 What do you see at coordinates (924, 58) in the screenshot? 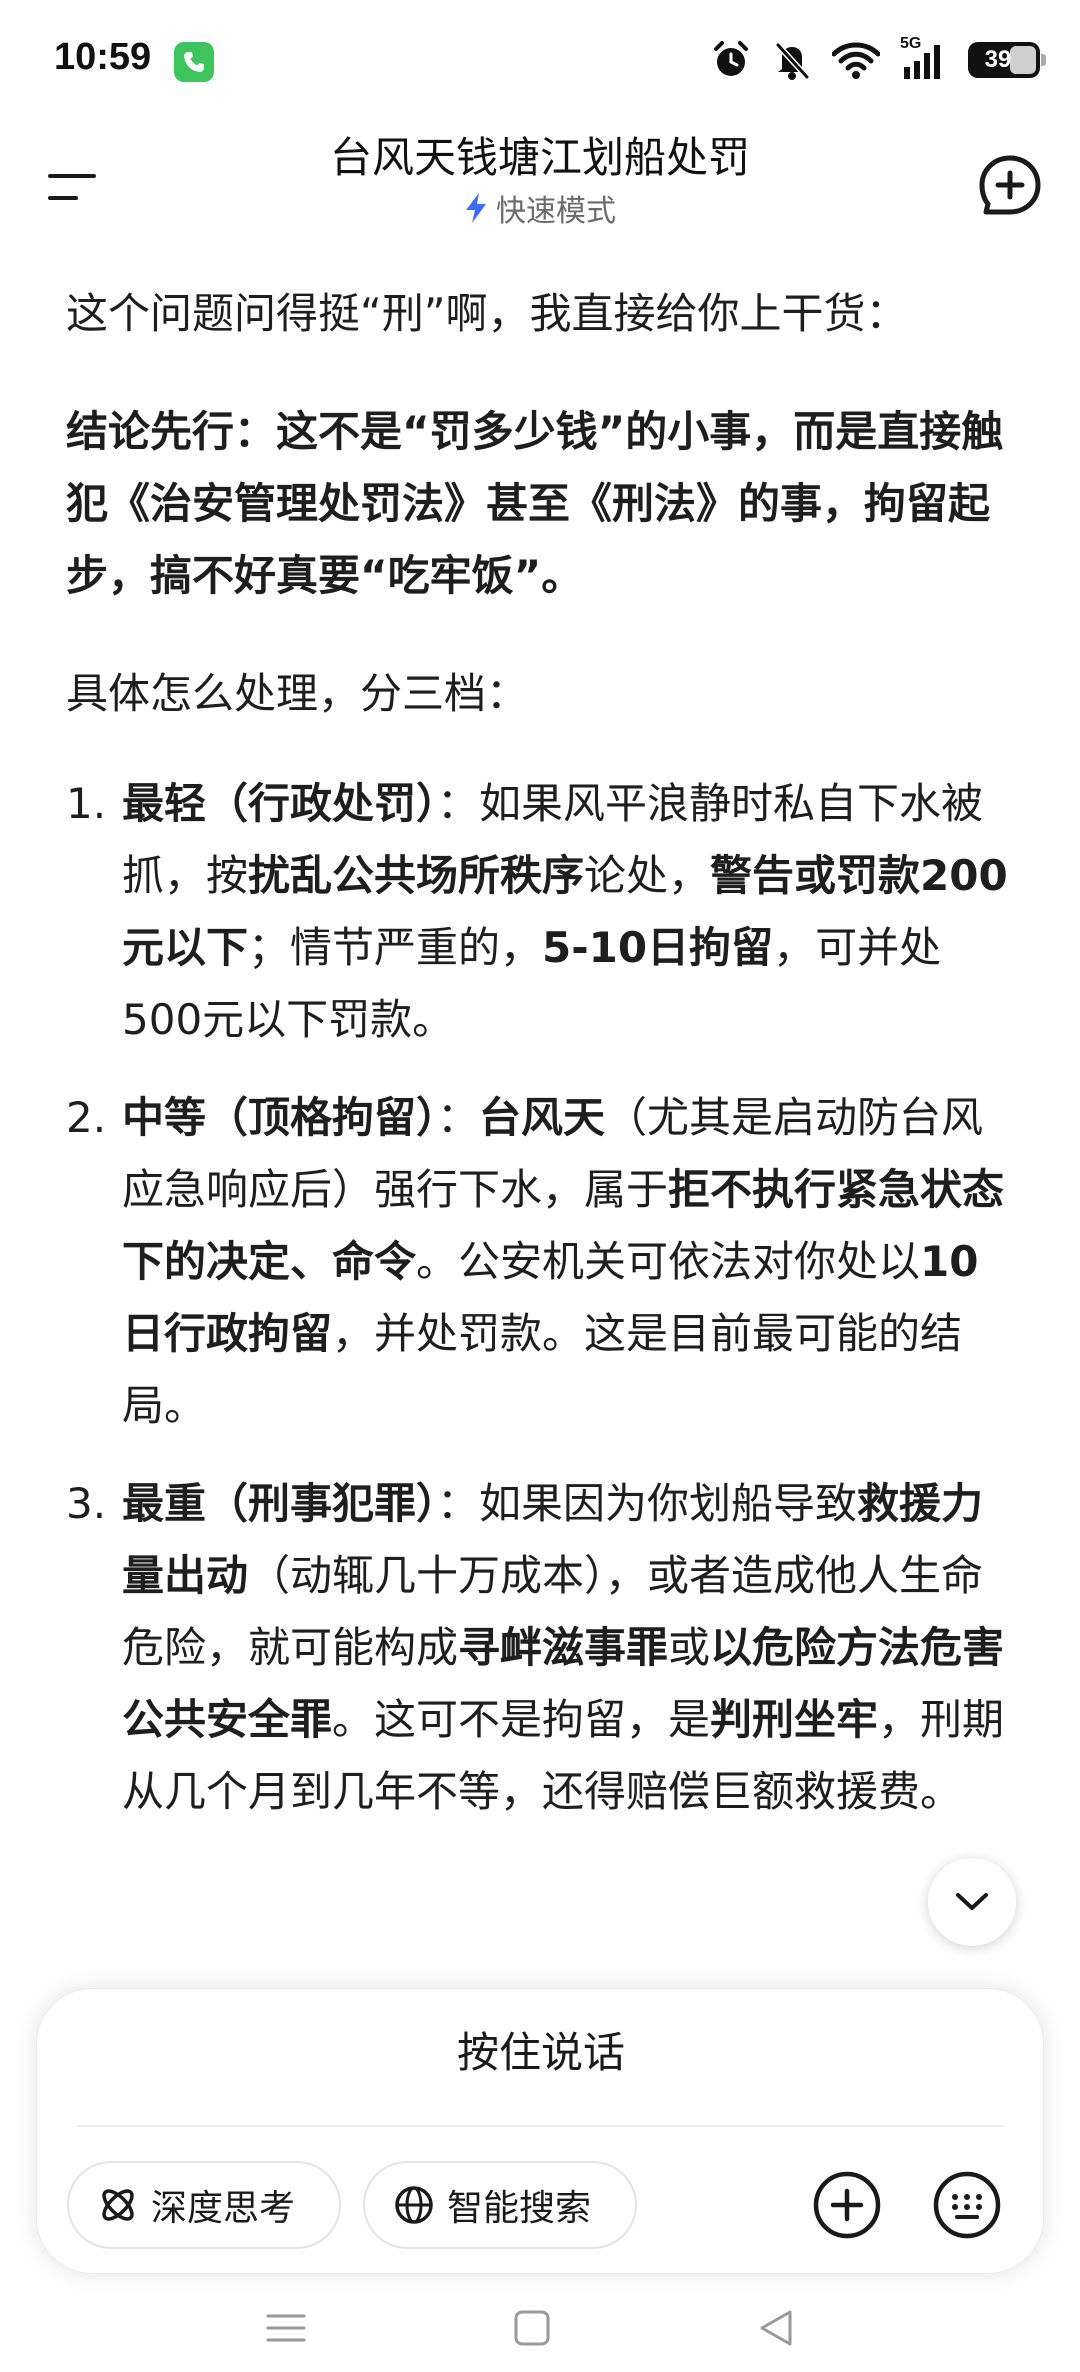
I see `signal-icon: 5G` at bounding box center [924, 58].